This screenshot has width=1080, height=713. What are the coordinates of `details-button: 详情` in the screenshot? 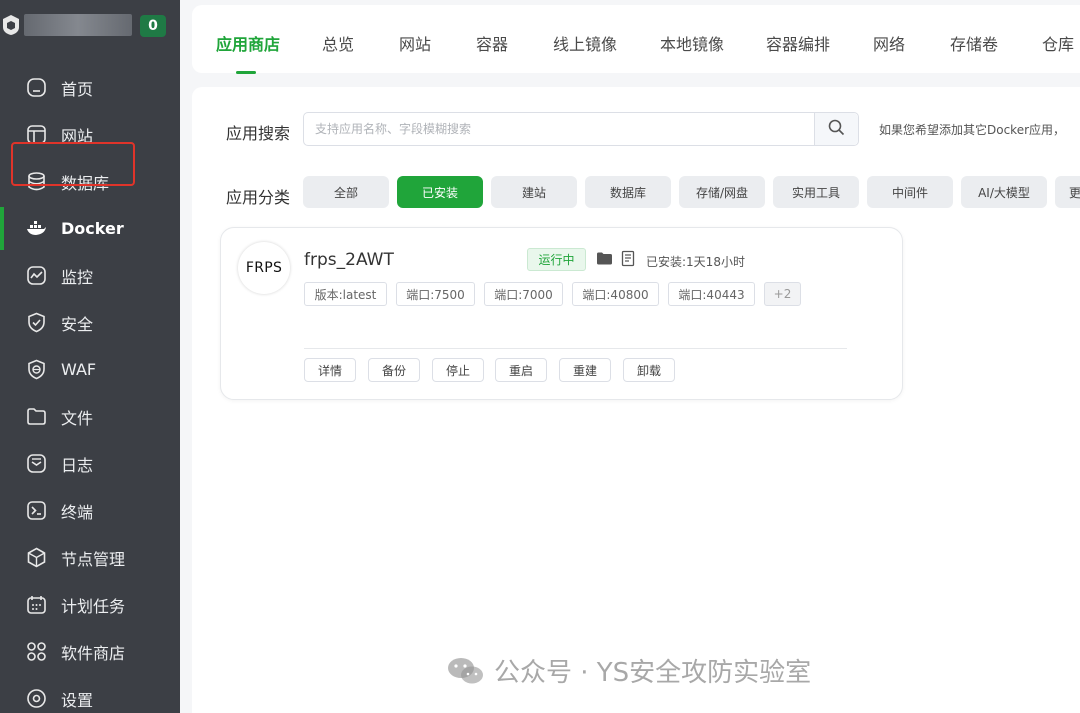 It's located at (330, 370).